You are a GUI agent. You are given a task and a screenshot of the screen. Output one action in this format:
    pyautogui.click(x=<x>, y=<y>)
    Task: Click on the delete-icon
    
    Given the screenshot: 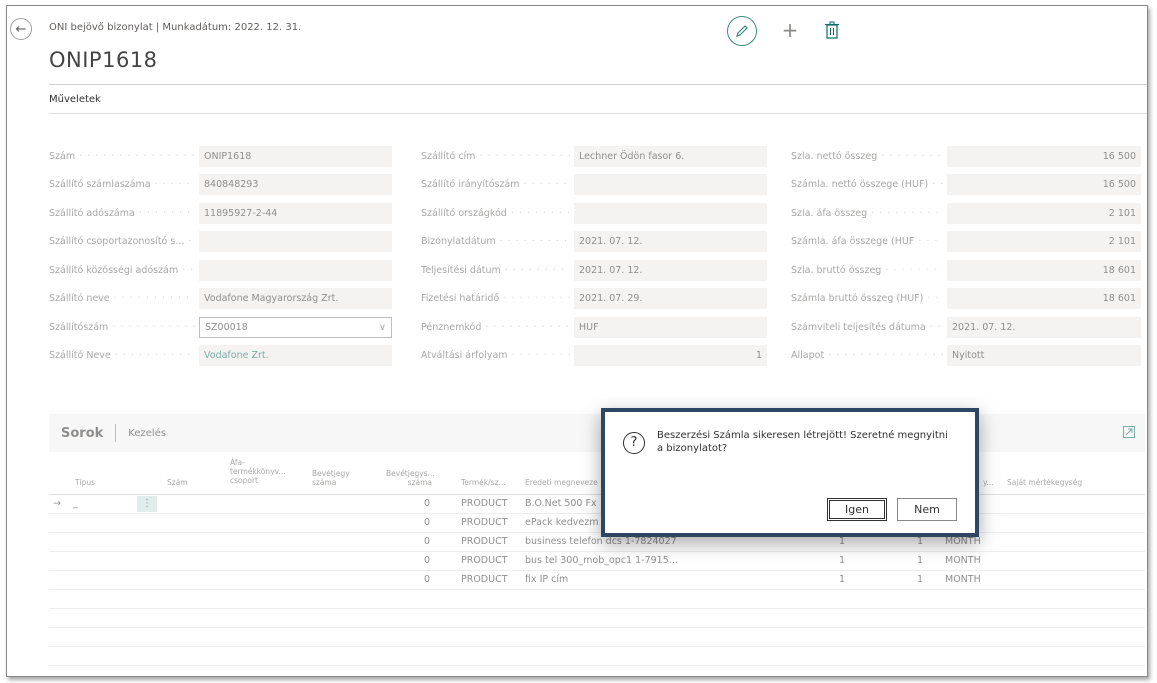 What is the action you would take?
    pyautogui.click(x=832, y=30)
    